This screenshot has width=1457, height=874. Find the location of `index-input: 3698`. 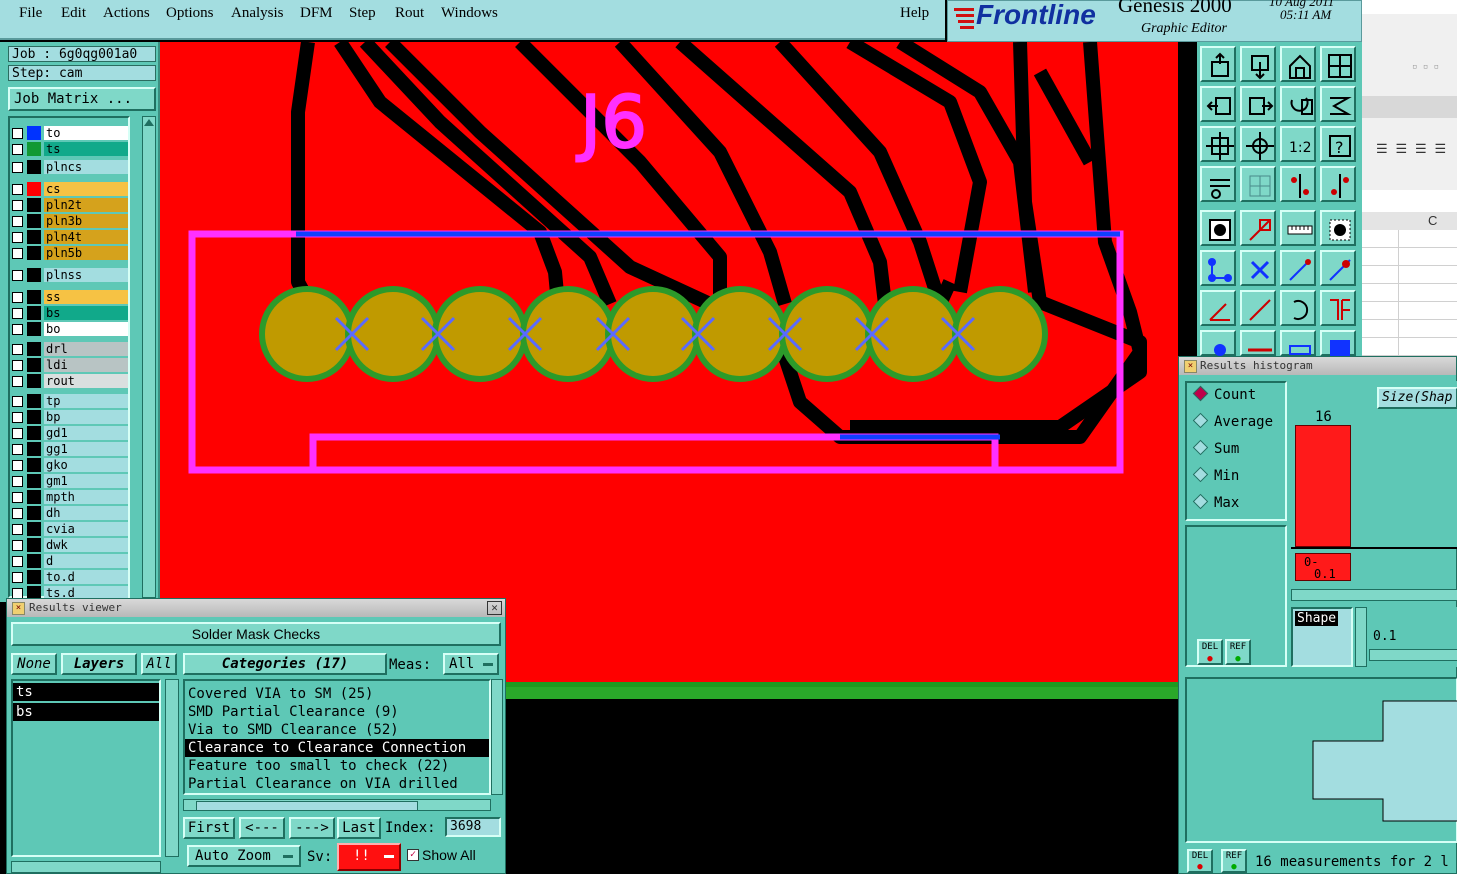

index-input: 3698 is located at coordinates (473, 827).